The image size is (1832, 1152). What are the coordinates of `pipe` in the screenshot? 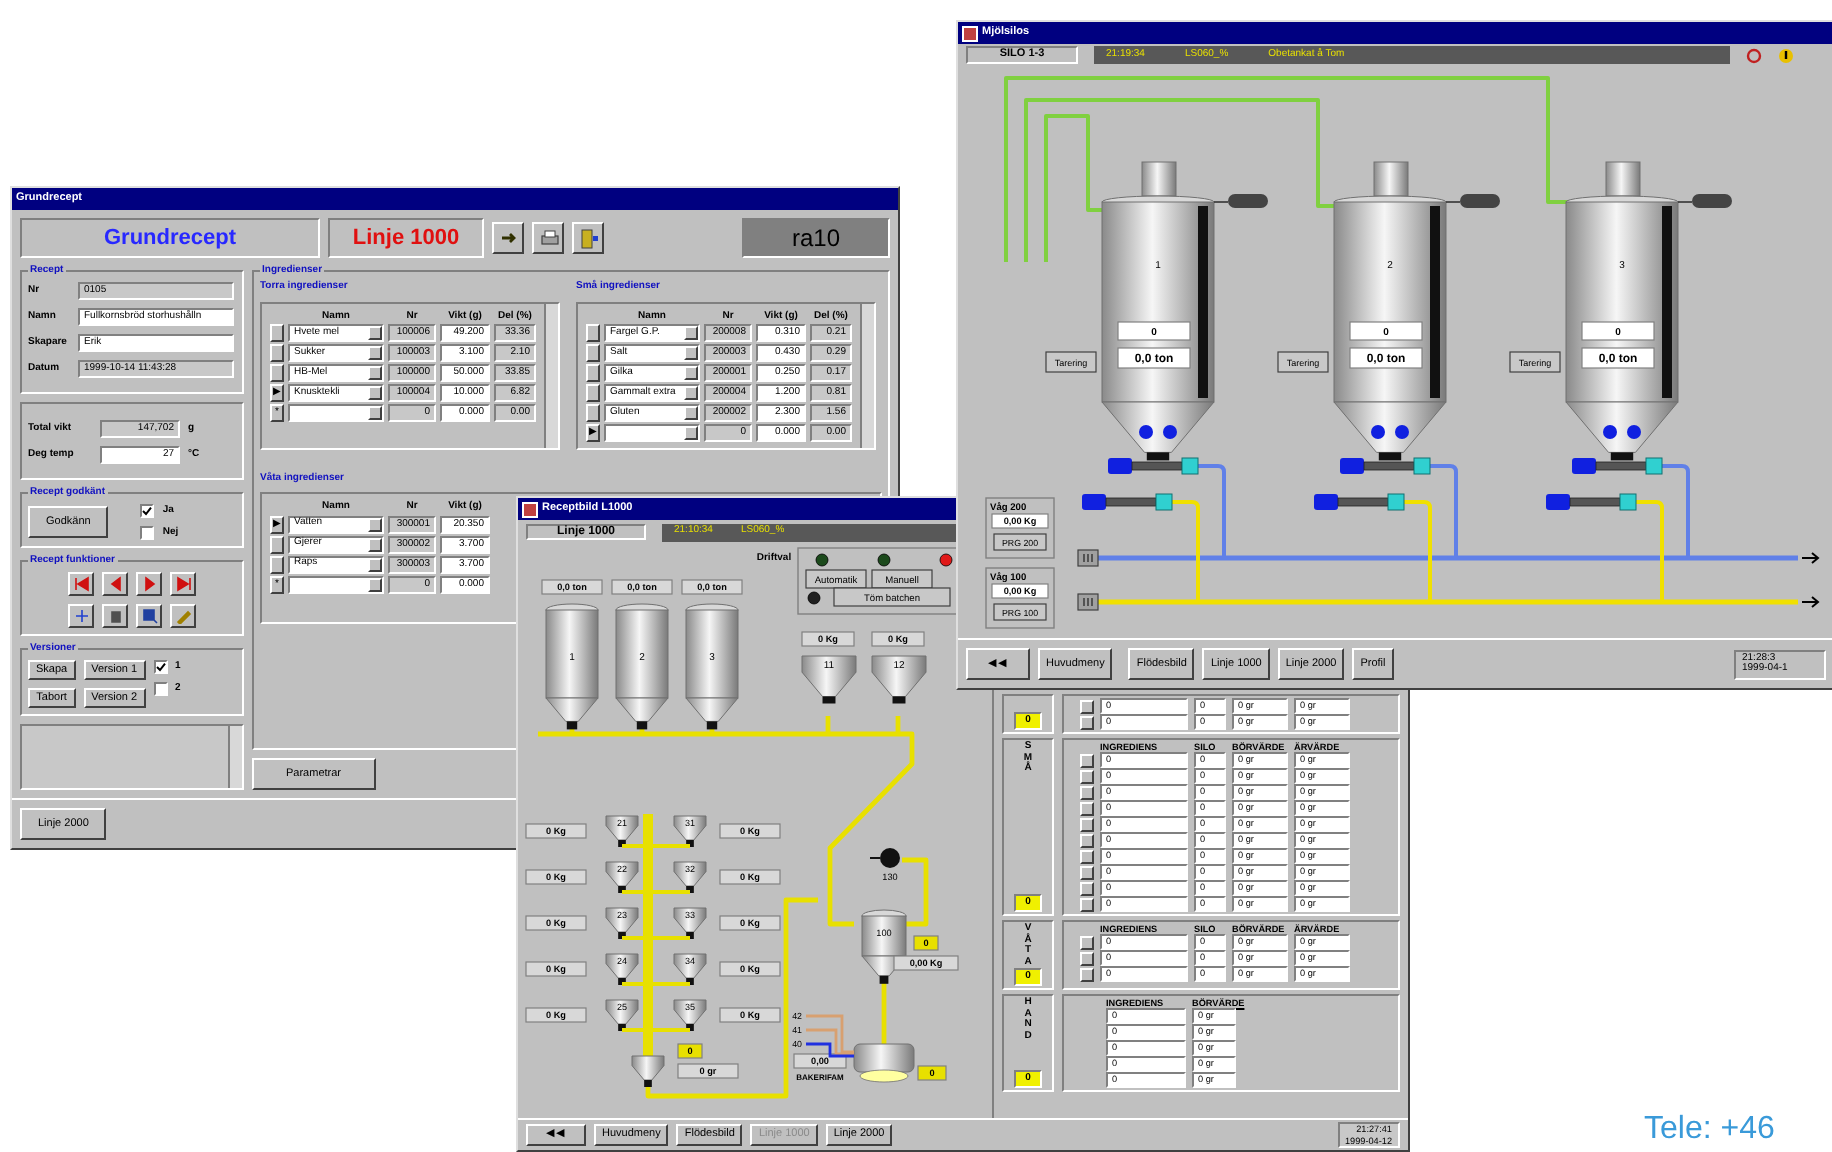 It's located at (884, 1012).